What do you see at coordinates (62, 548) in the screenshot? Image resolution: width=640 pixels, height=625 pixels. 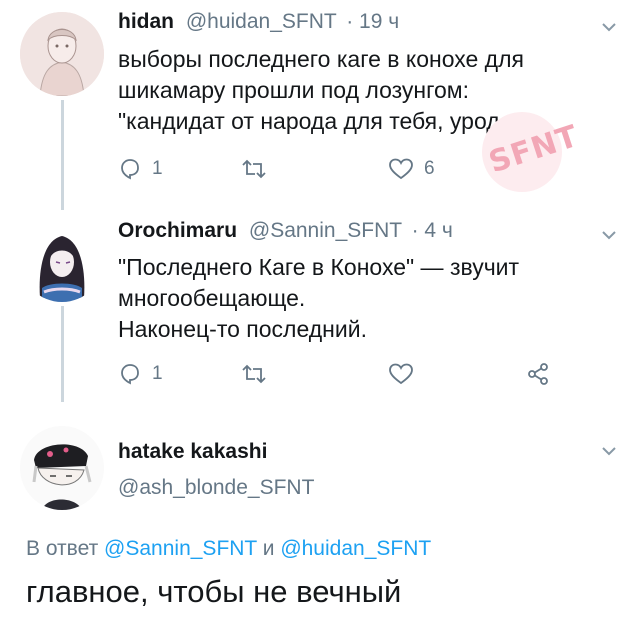 I see `reply-prefix: В ответ` at bounding box center [62, 548].